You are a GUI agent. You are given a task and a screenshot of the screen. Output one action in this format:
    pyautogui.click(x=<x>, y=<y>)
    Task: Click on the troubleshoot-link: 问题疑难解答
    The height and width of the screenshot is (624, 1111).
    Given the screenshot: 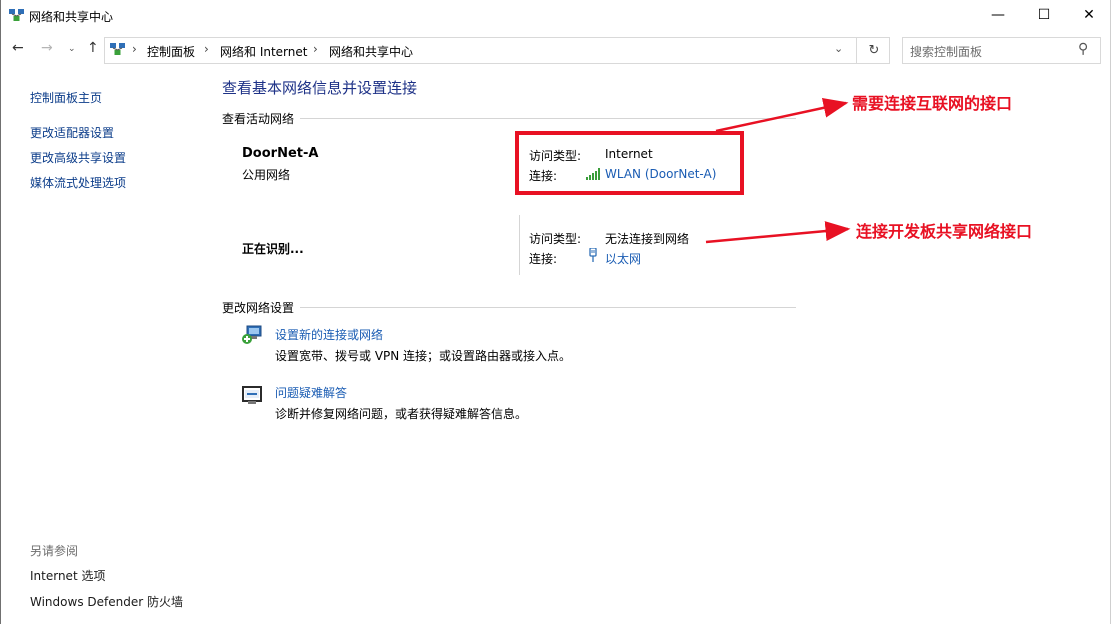 What is the action you would take?
    pyautogui.click(x=311, y=392)
    